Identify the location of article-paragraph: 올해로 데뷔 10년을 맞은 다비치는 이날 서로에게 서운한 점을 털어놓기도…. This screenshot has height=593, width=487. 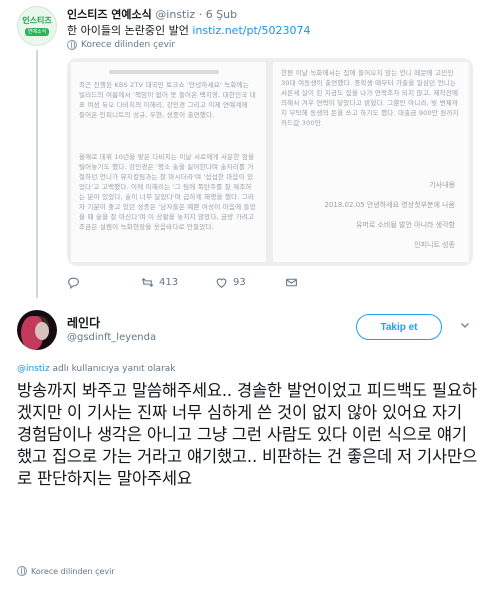
(167, 192).